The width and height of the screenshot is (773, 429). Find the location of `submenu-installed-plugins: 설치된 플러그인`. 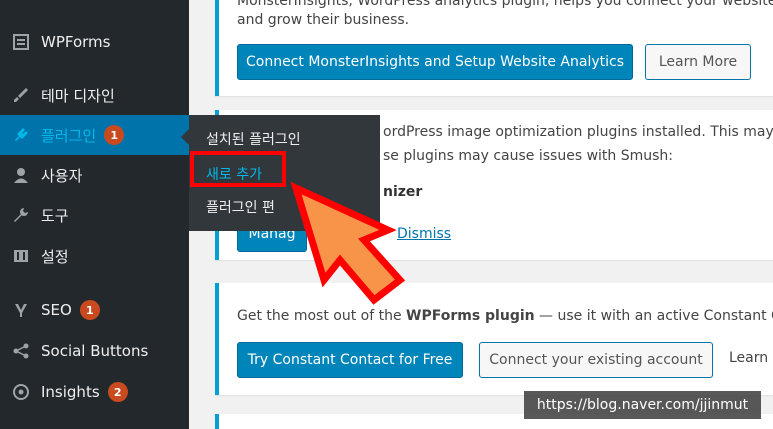

submenu-installed-plugins: 설치된 플러그인 is located at coordinates (253, 139).